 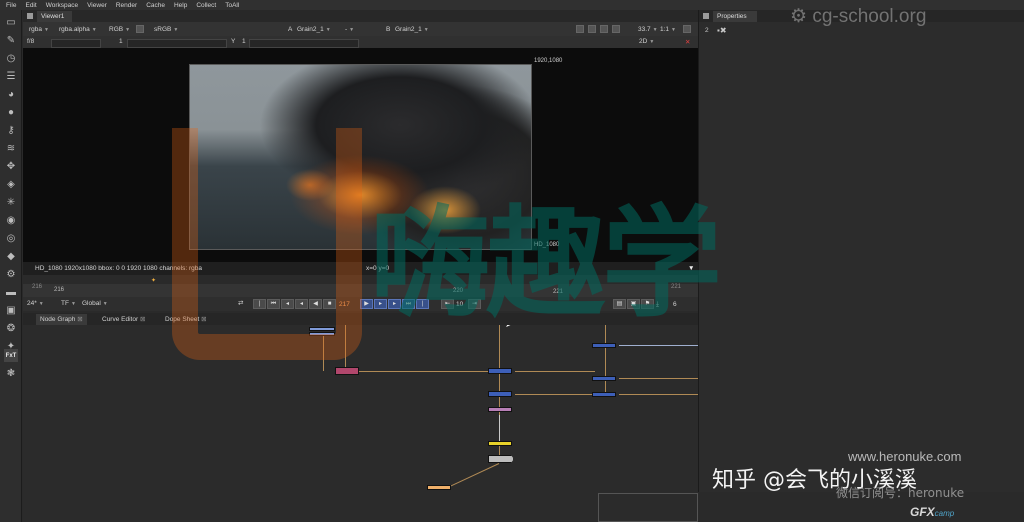 I want to click on brand-logo-watermark, so click(x=267, y=244).